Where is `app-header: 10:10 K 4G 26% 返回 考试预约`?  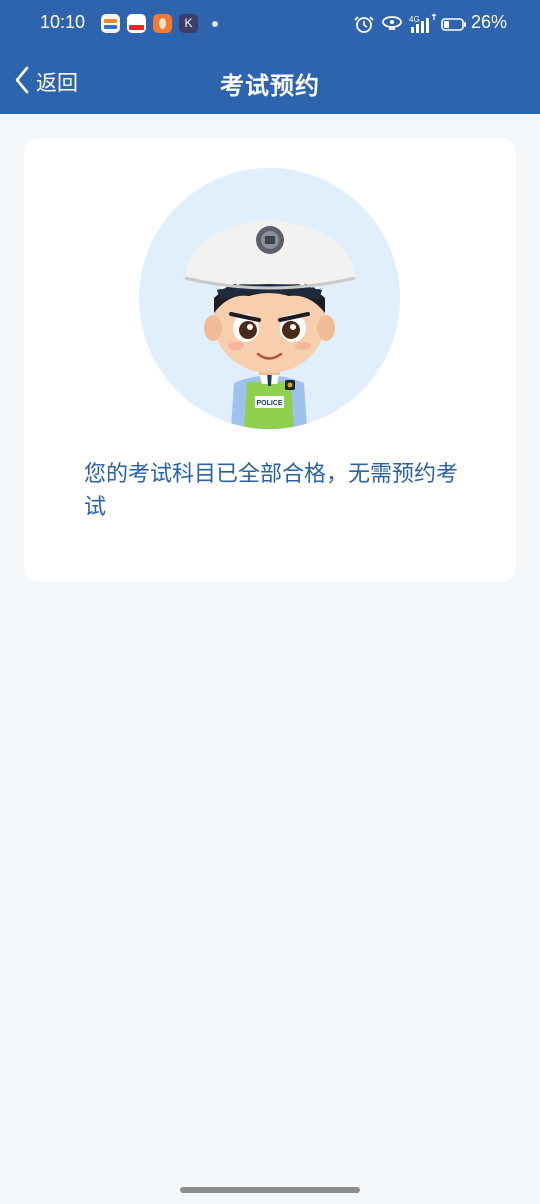 app-header: 10:10 K 4G 26% 返回 考试预约 is located at coordinates (270, 57).